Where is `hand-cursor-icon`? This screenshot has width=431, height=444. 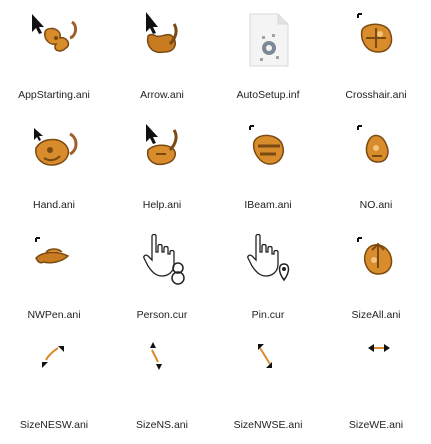 hand-cursor-icon is located at coordinates (54, 150).